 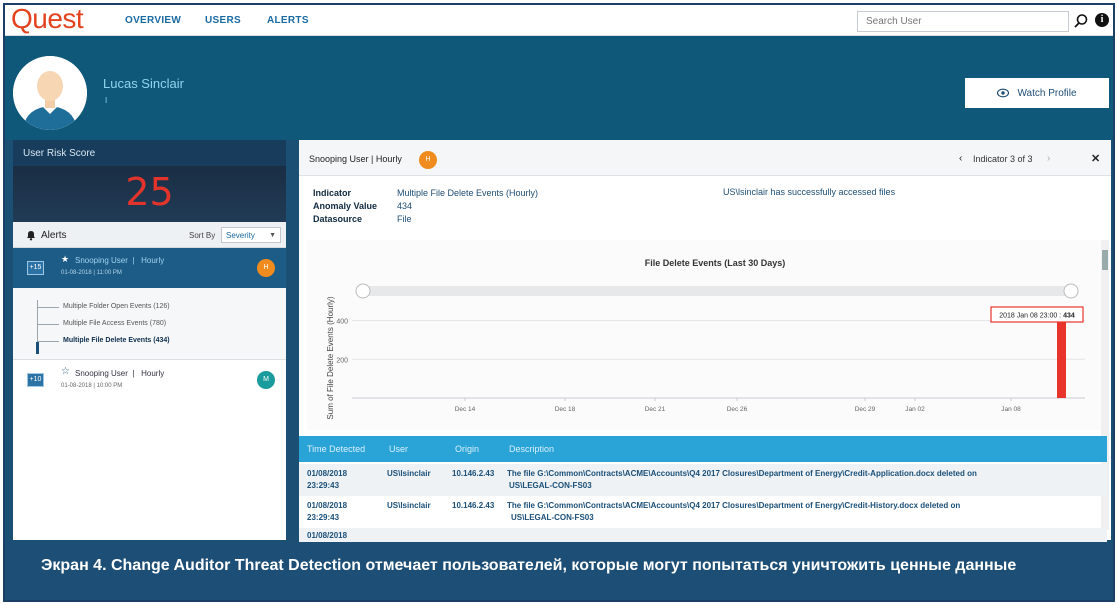 What do you see at coordinates (114, 323) in the screenshot?
I see `tree-item-file-access: Multiple File Access Events (780)` at bounding box center [114, 323].